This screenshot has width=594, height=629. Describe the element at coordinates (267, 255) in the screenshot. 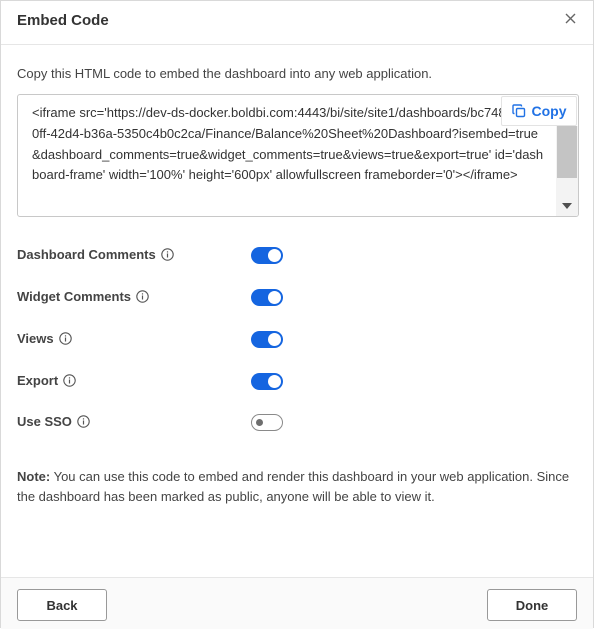

I see `dashboard-comments-toggle` at that location.